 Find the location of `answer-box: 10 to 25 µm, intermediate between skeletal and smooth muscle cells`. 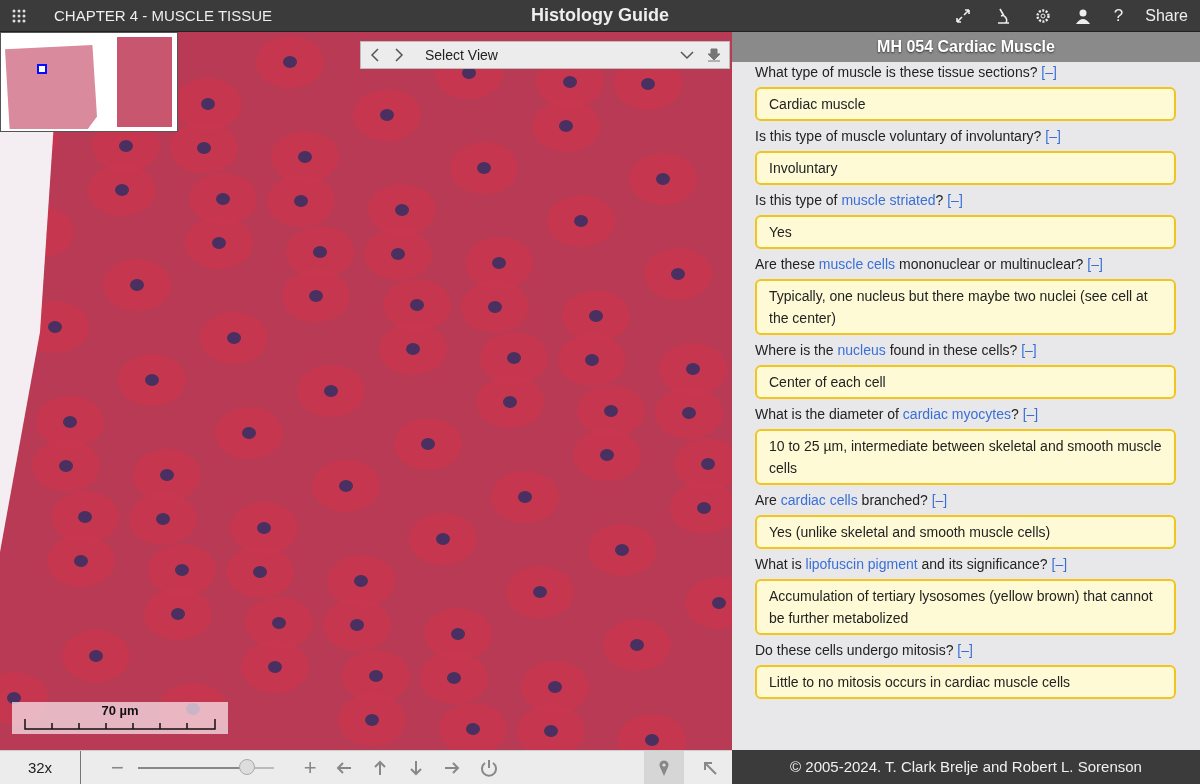

answer-box: 10 to 25 µm, intermediate between skeletal and smooth muscle cells is located at coordinates (965, 457).